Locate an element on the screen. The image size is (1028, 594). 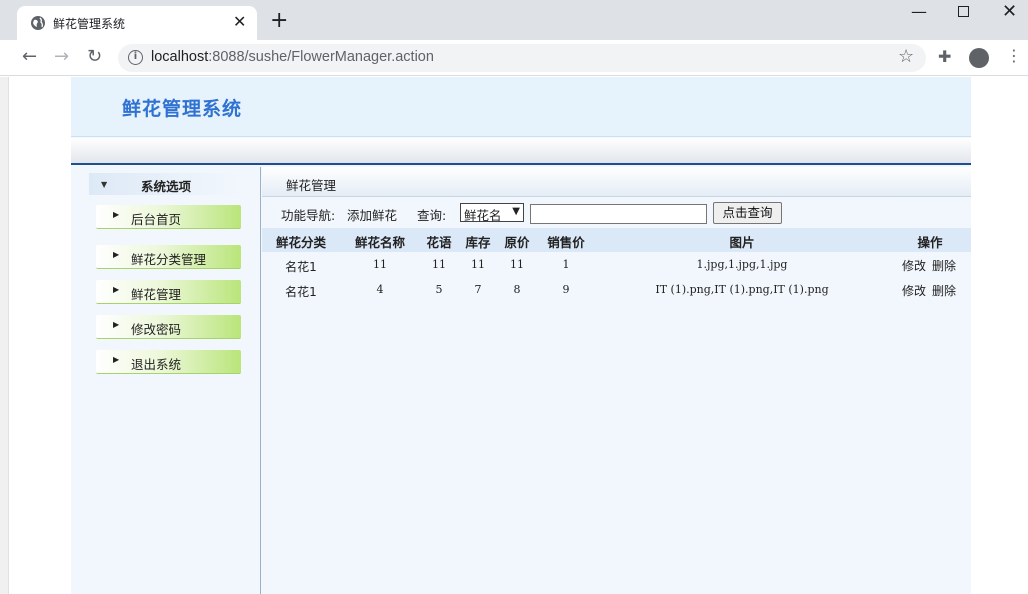
sidebar-item-label: 鲜花分类管理 is located at coordinates (169, 259).